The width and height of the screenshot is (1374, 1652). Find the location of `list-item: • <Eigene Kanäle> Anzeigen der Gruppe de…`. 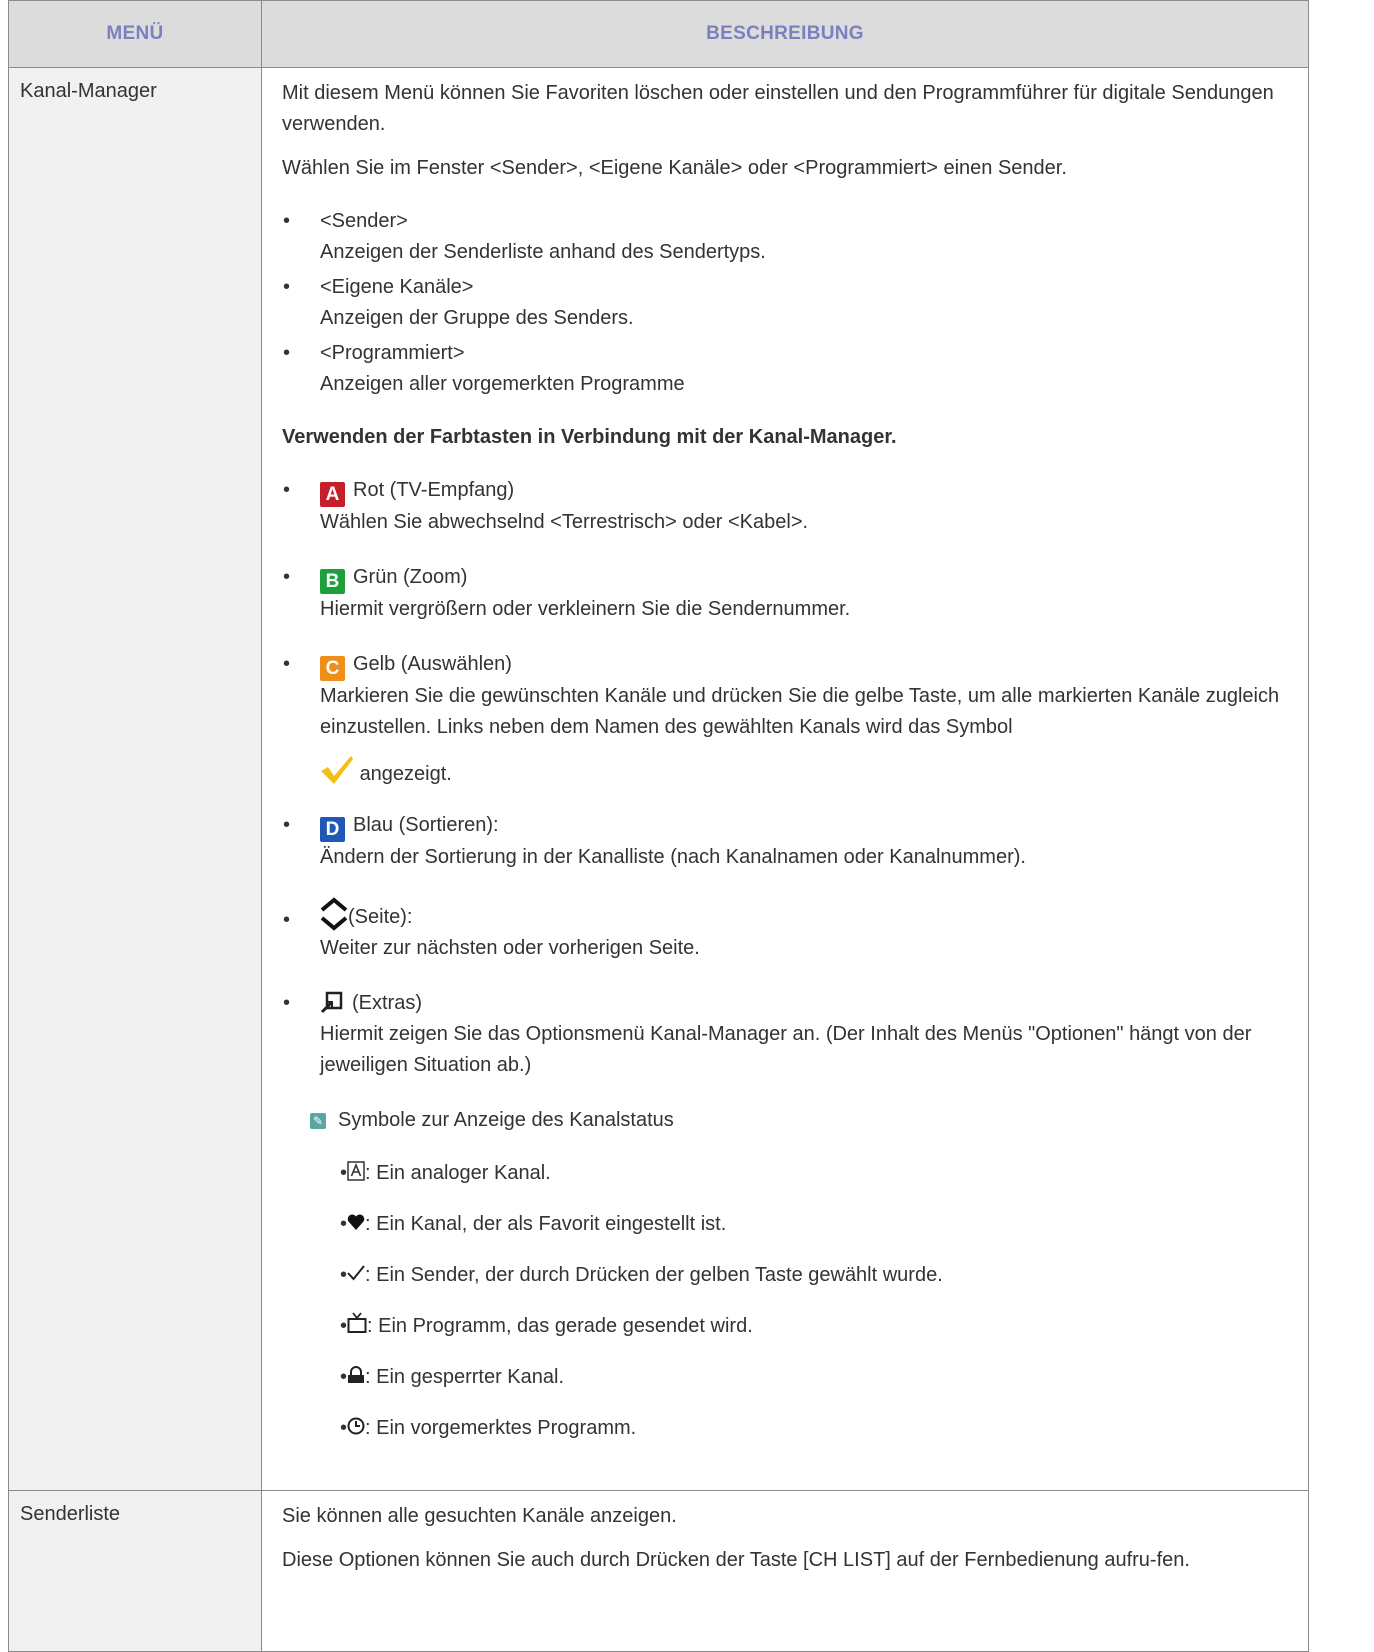

list-item: • <Eigene Kanäle> Anzeigen der Gruppe de… is located at coordinates (788, 303).